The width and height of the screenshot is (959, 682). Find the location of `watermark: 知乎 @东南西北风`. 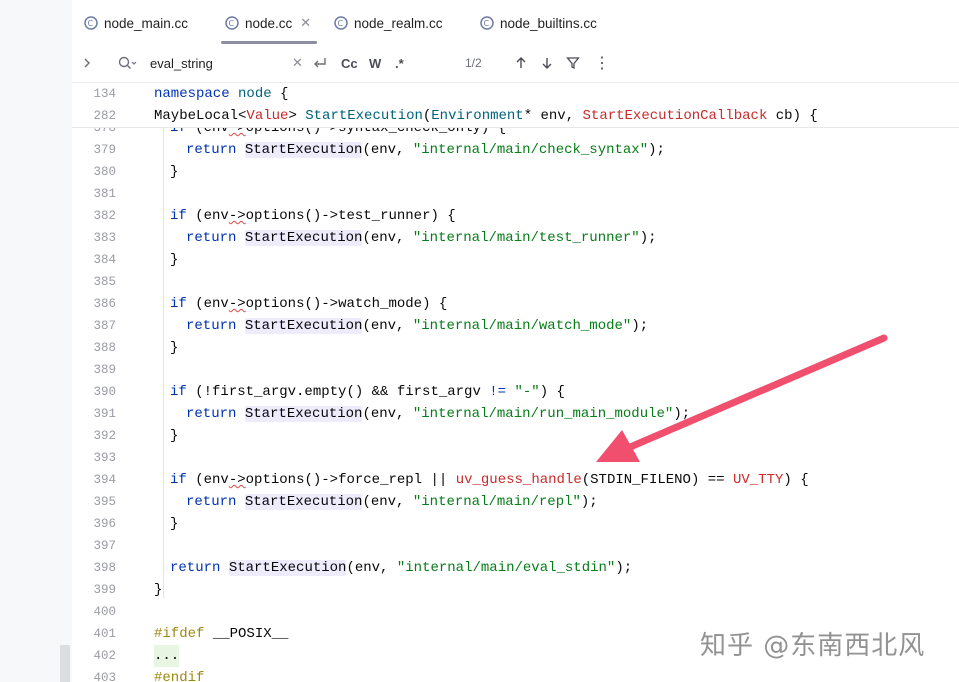

watermark: 知乎 @东南西北风 is located at coordinates (813, 646).